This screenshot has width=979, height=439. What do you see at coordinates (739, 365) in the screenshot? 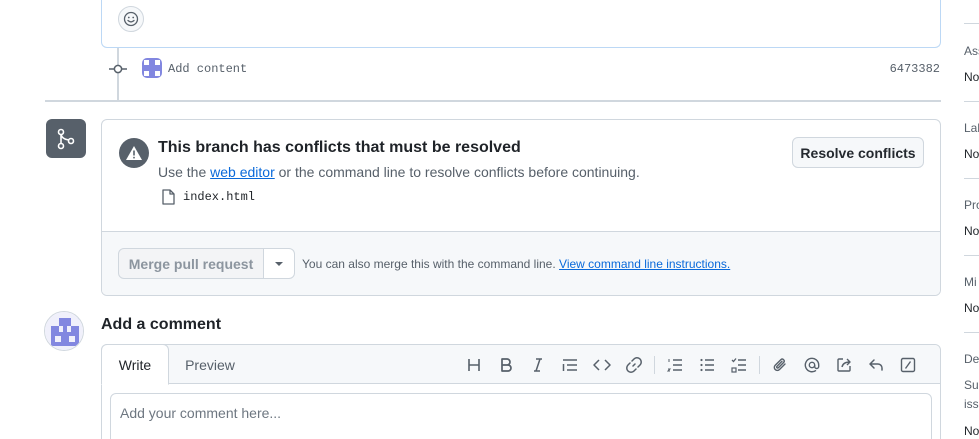
I see `task-list-icon` at bounding box center [739, 365].